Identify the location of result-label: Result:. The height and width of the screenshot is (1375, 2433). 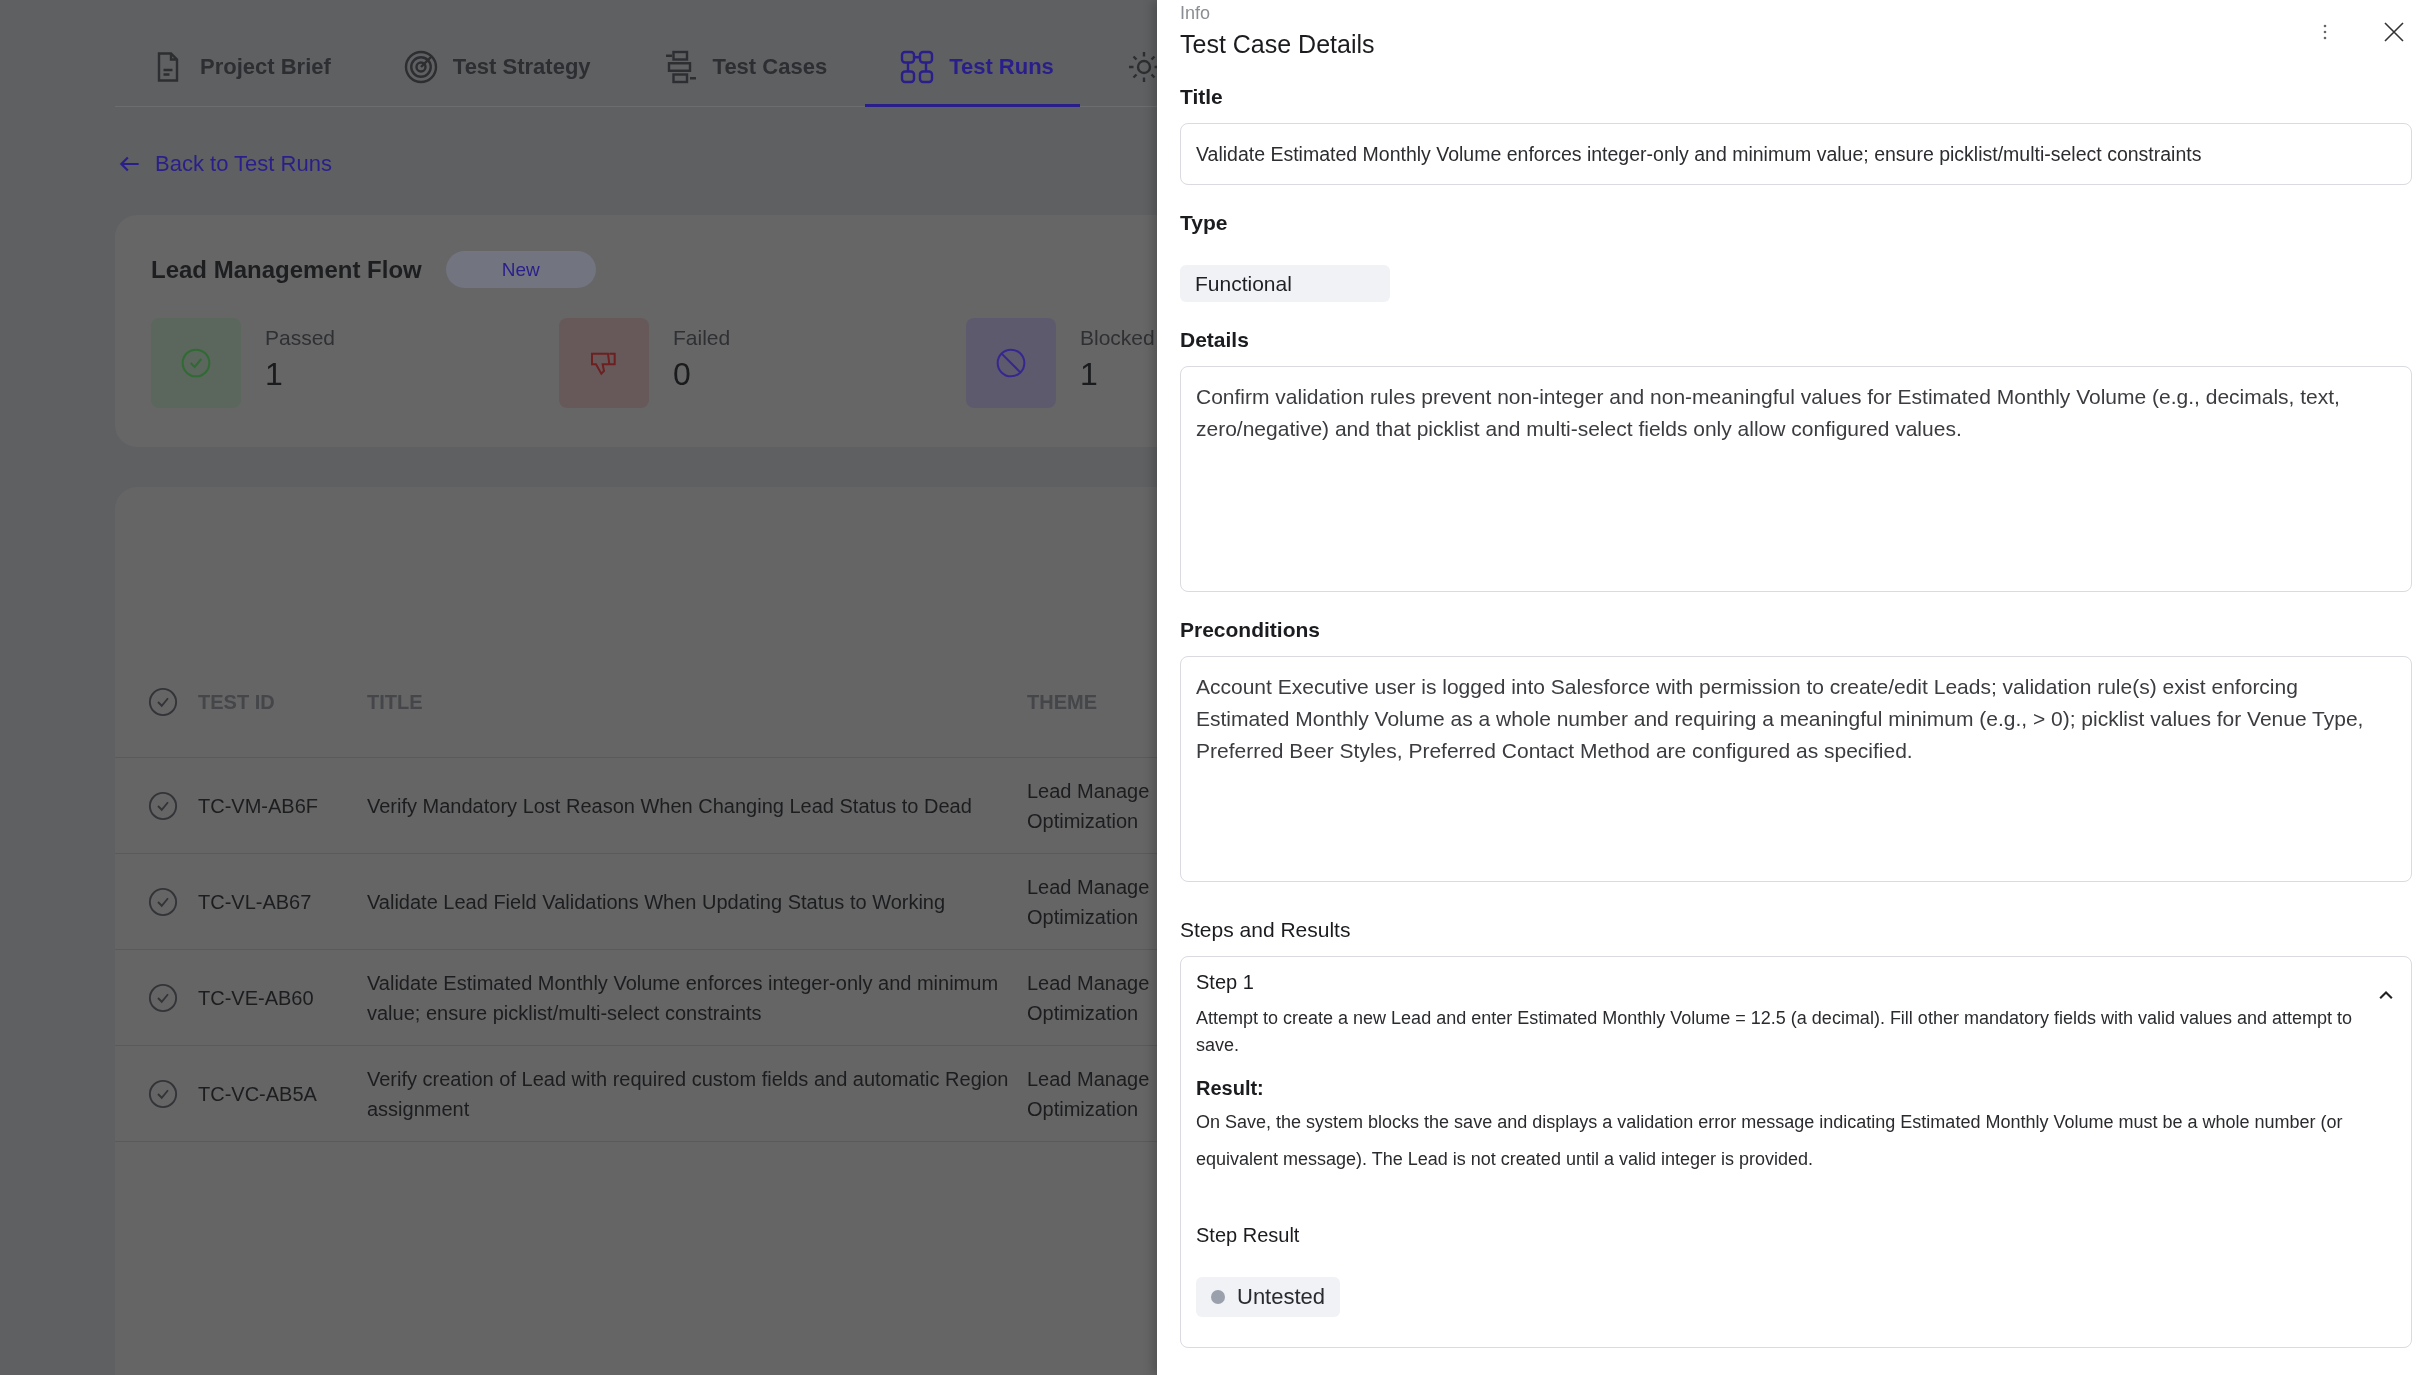
(1230, 1088).